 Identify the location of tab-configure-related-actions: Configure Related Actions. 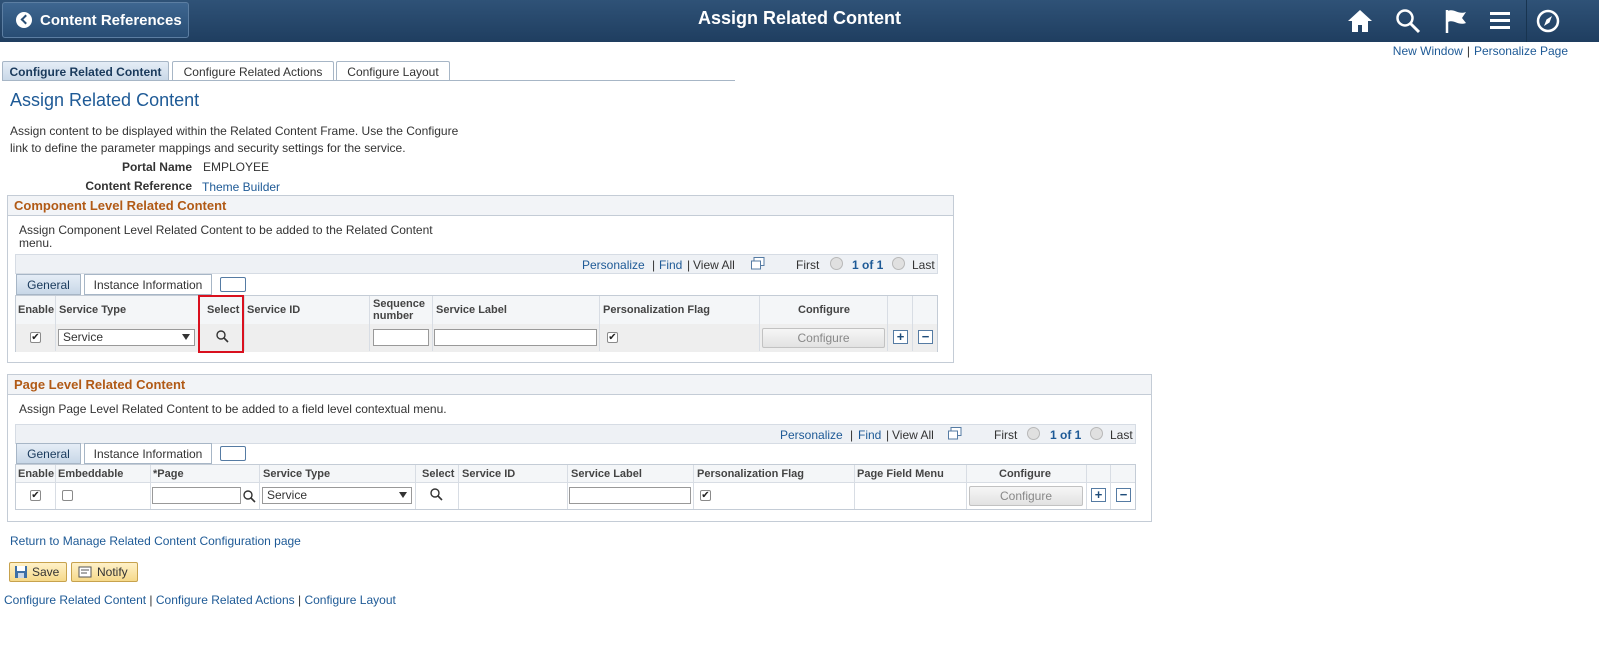
(253, 71).